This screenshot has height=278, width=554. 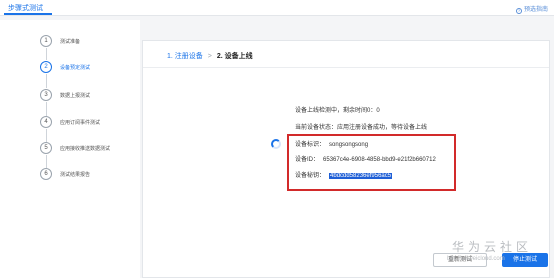 I want to click on step-label: 设备预定测试, so click(x=75, y=67).